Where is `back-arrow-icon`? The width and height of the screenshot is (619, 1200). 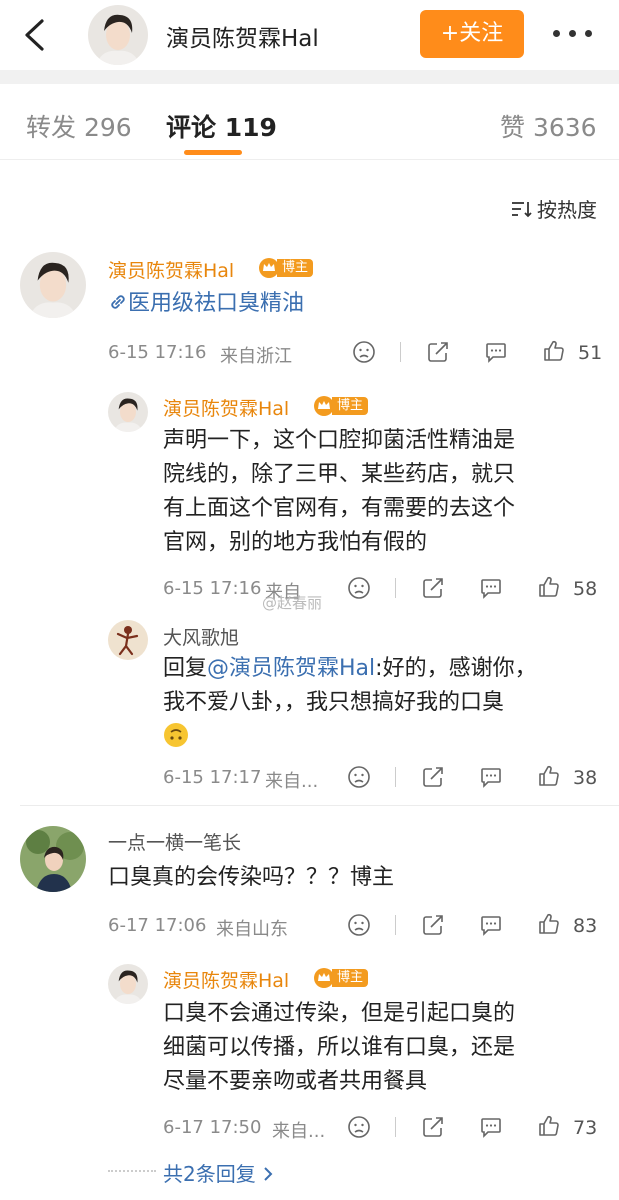 back-arrow-icon is located at coordinates (35, 35).